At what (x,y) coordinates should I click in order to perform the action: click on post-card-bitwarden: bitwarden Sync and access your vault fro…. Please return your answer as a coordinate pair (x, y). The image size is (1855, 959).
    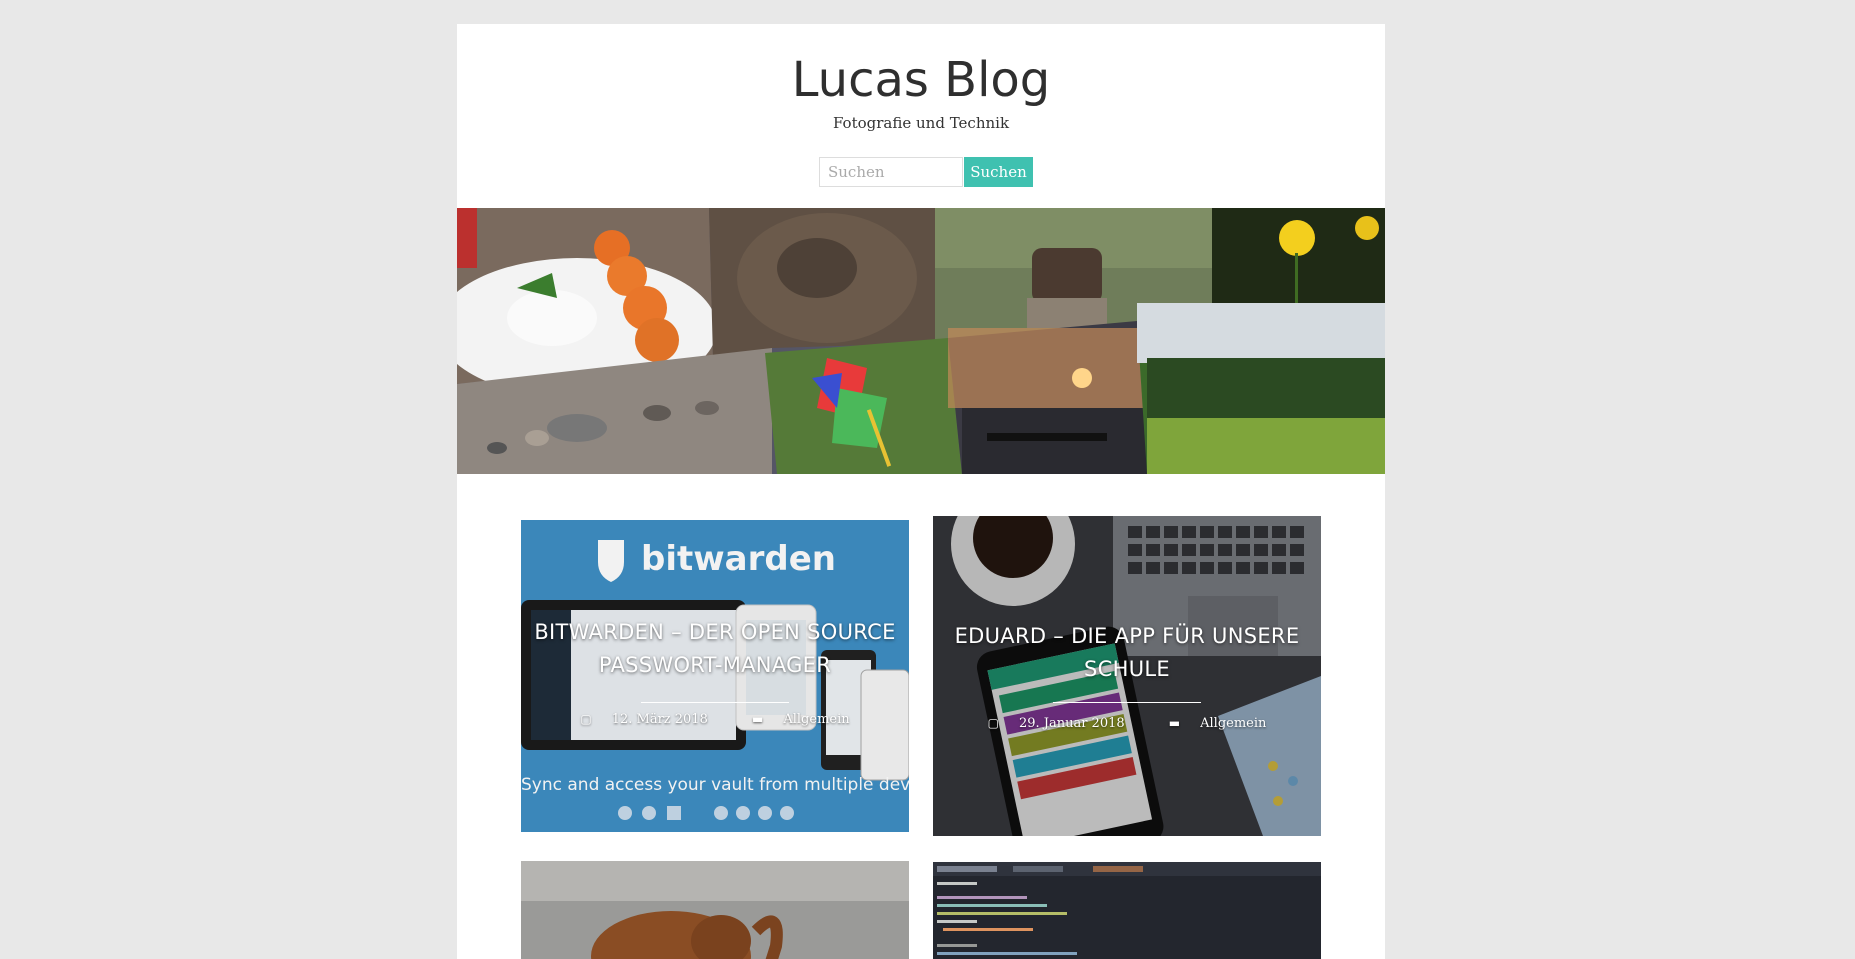
    Looking at the image, I should click on (715, 676).